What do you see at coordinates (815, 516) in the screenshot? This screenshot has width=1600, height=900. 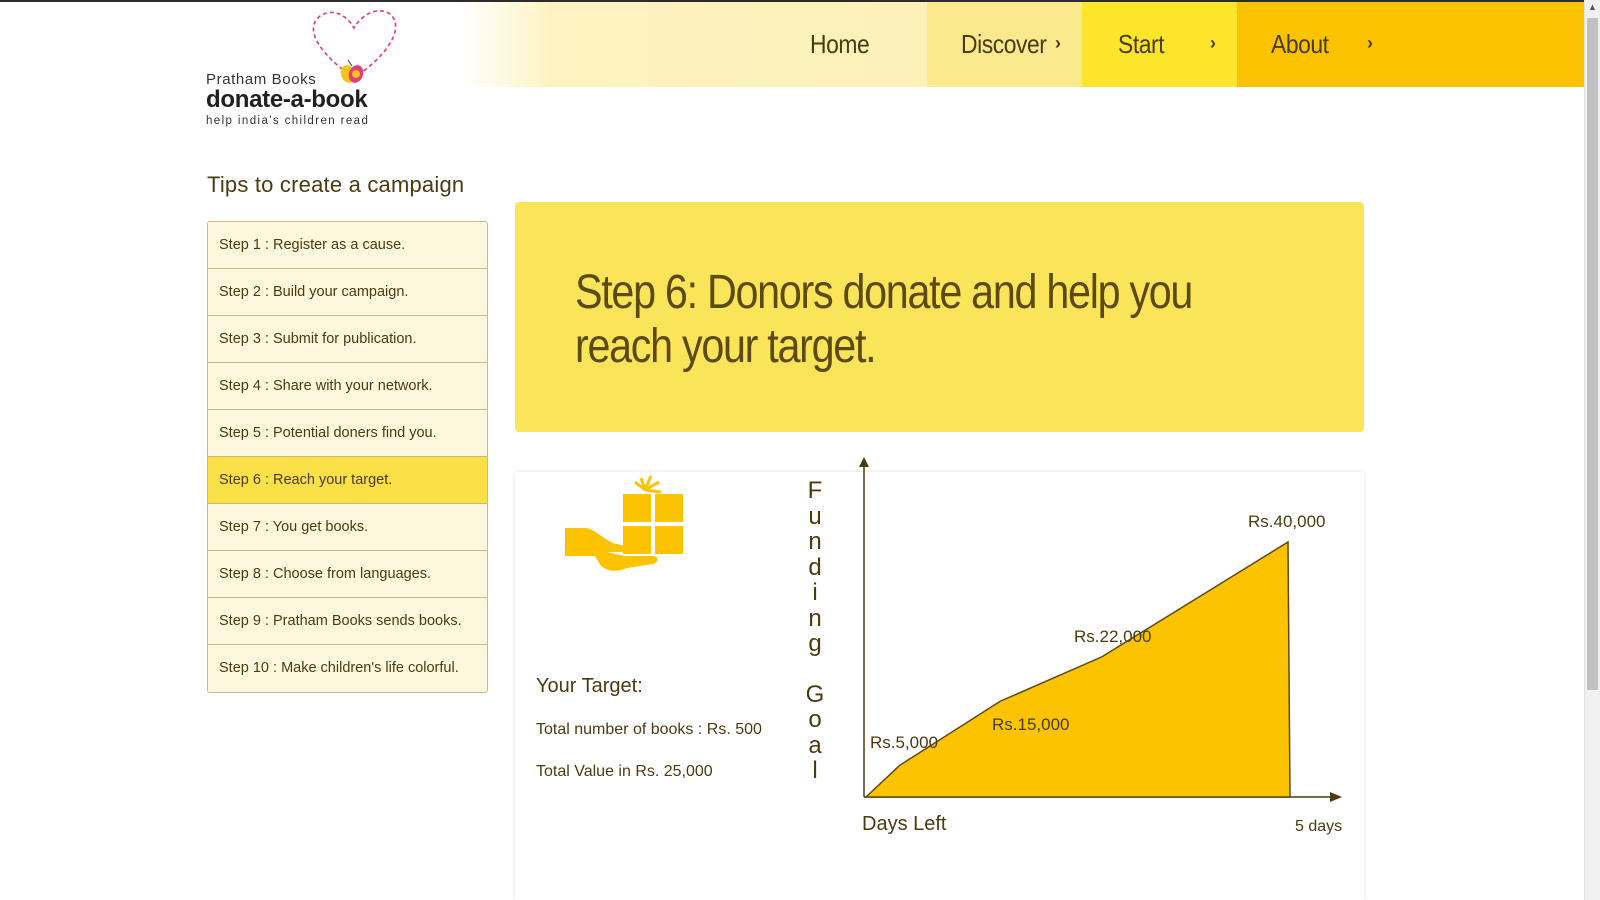 I see `y-axis-title-letter: u` at bounding box center [815, 516].